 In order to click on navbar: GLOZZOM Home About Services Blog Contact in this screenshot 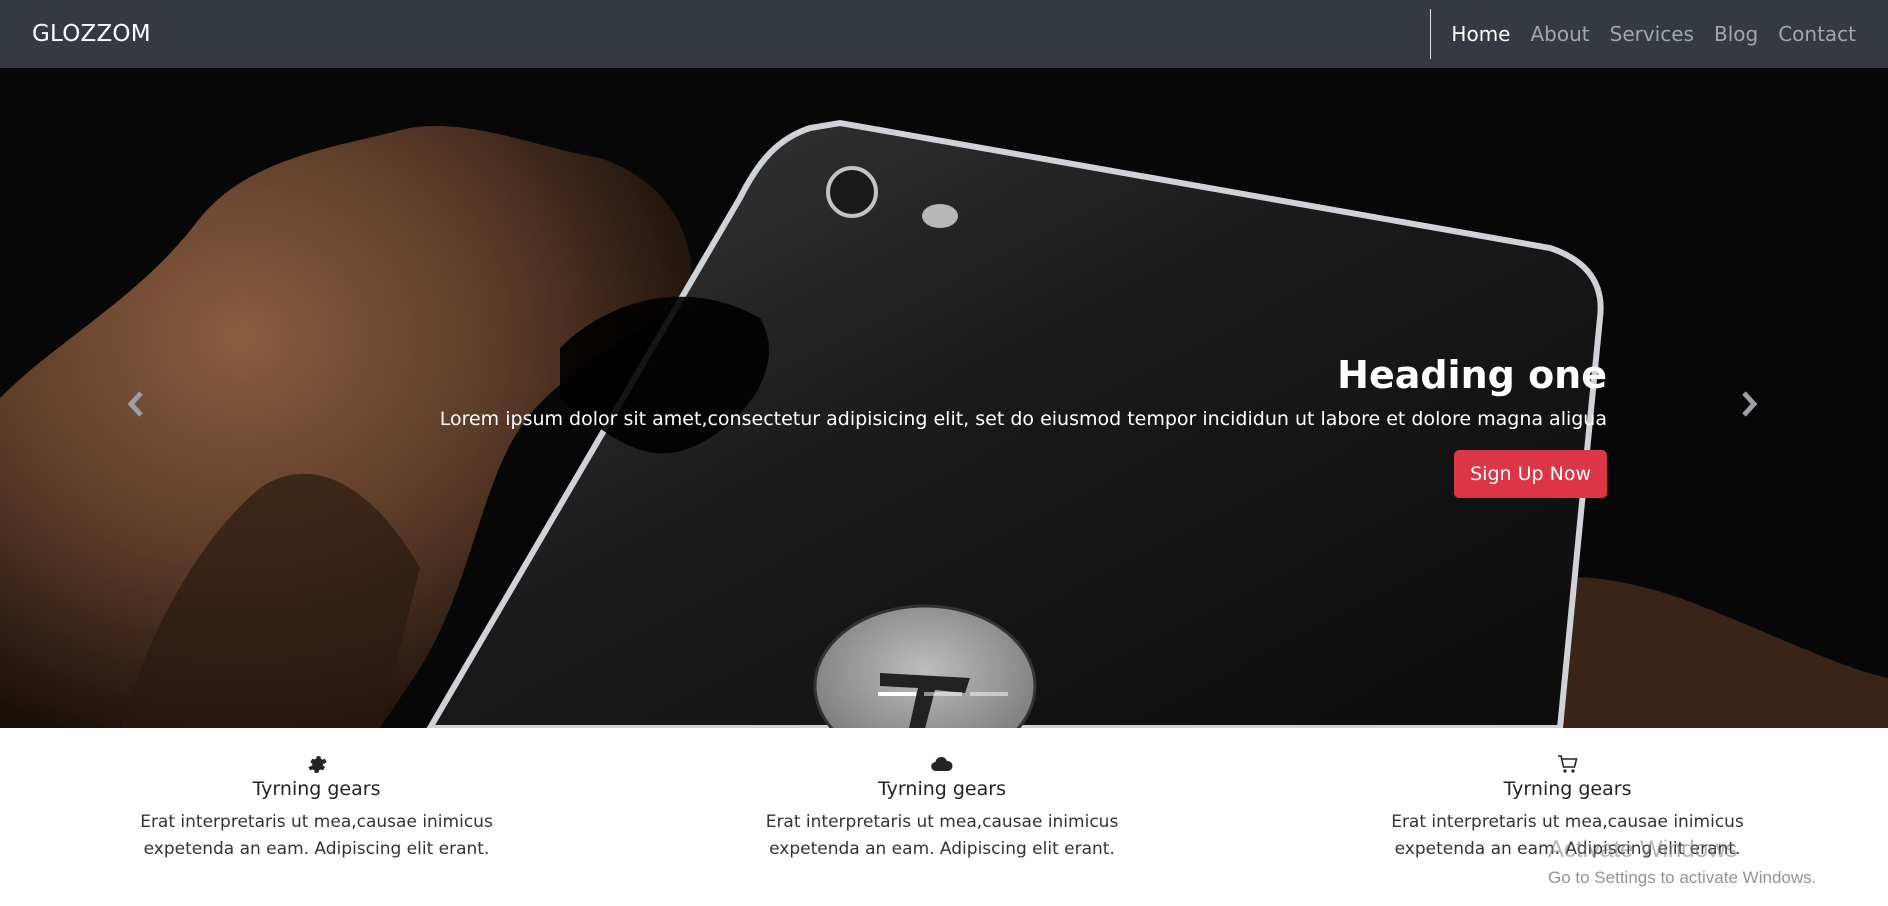, I will do `click(944, 34)`.